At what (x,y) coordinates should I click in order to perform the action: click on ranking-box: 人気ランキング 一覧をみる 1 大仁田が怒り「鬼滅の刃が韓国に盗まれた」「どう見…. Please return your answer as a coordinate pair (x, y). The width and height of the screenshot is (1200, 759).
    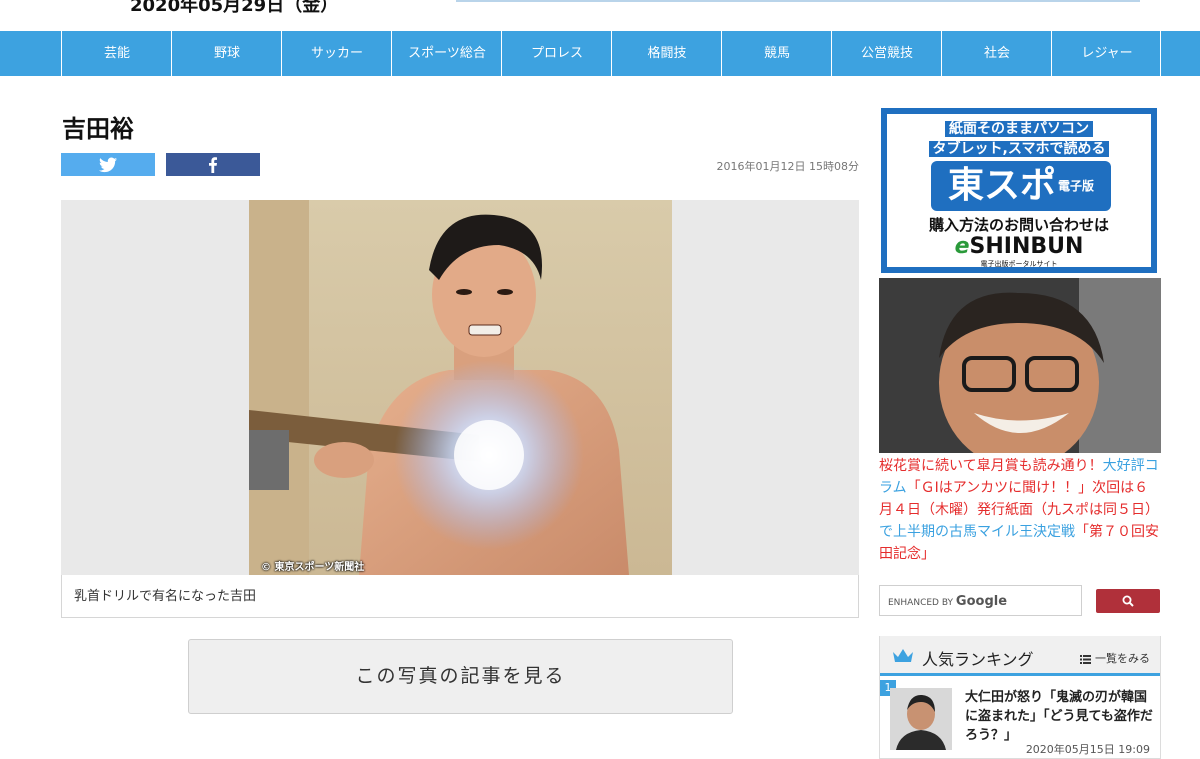
    Looking at the image, I should click on (1020, 697).